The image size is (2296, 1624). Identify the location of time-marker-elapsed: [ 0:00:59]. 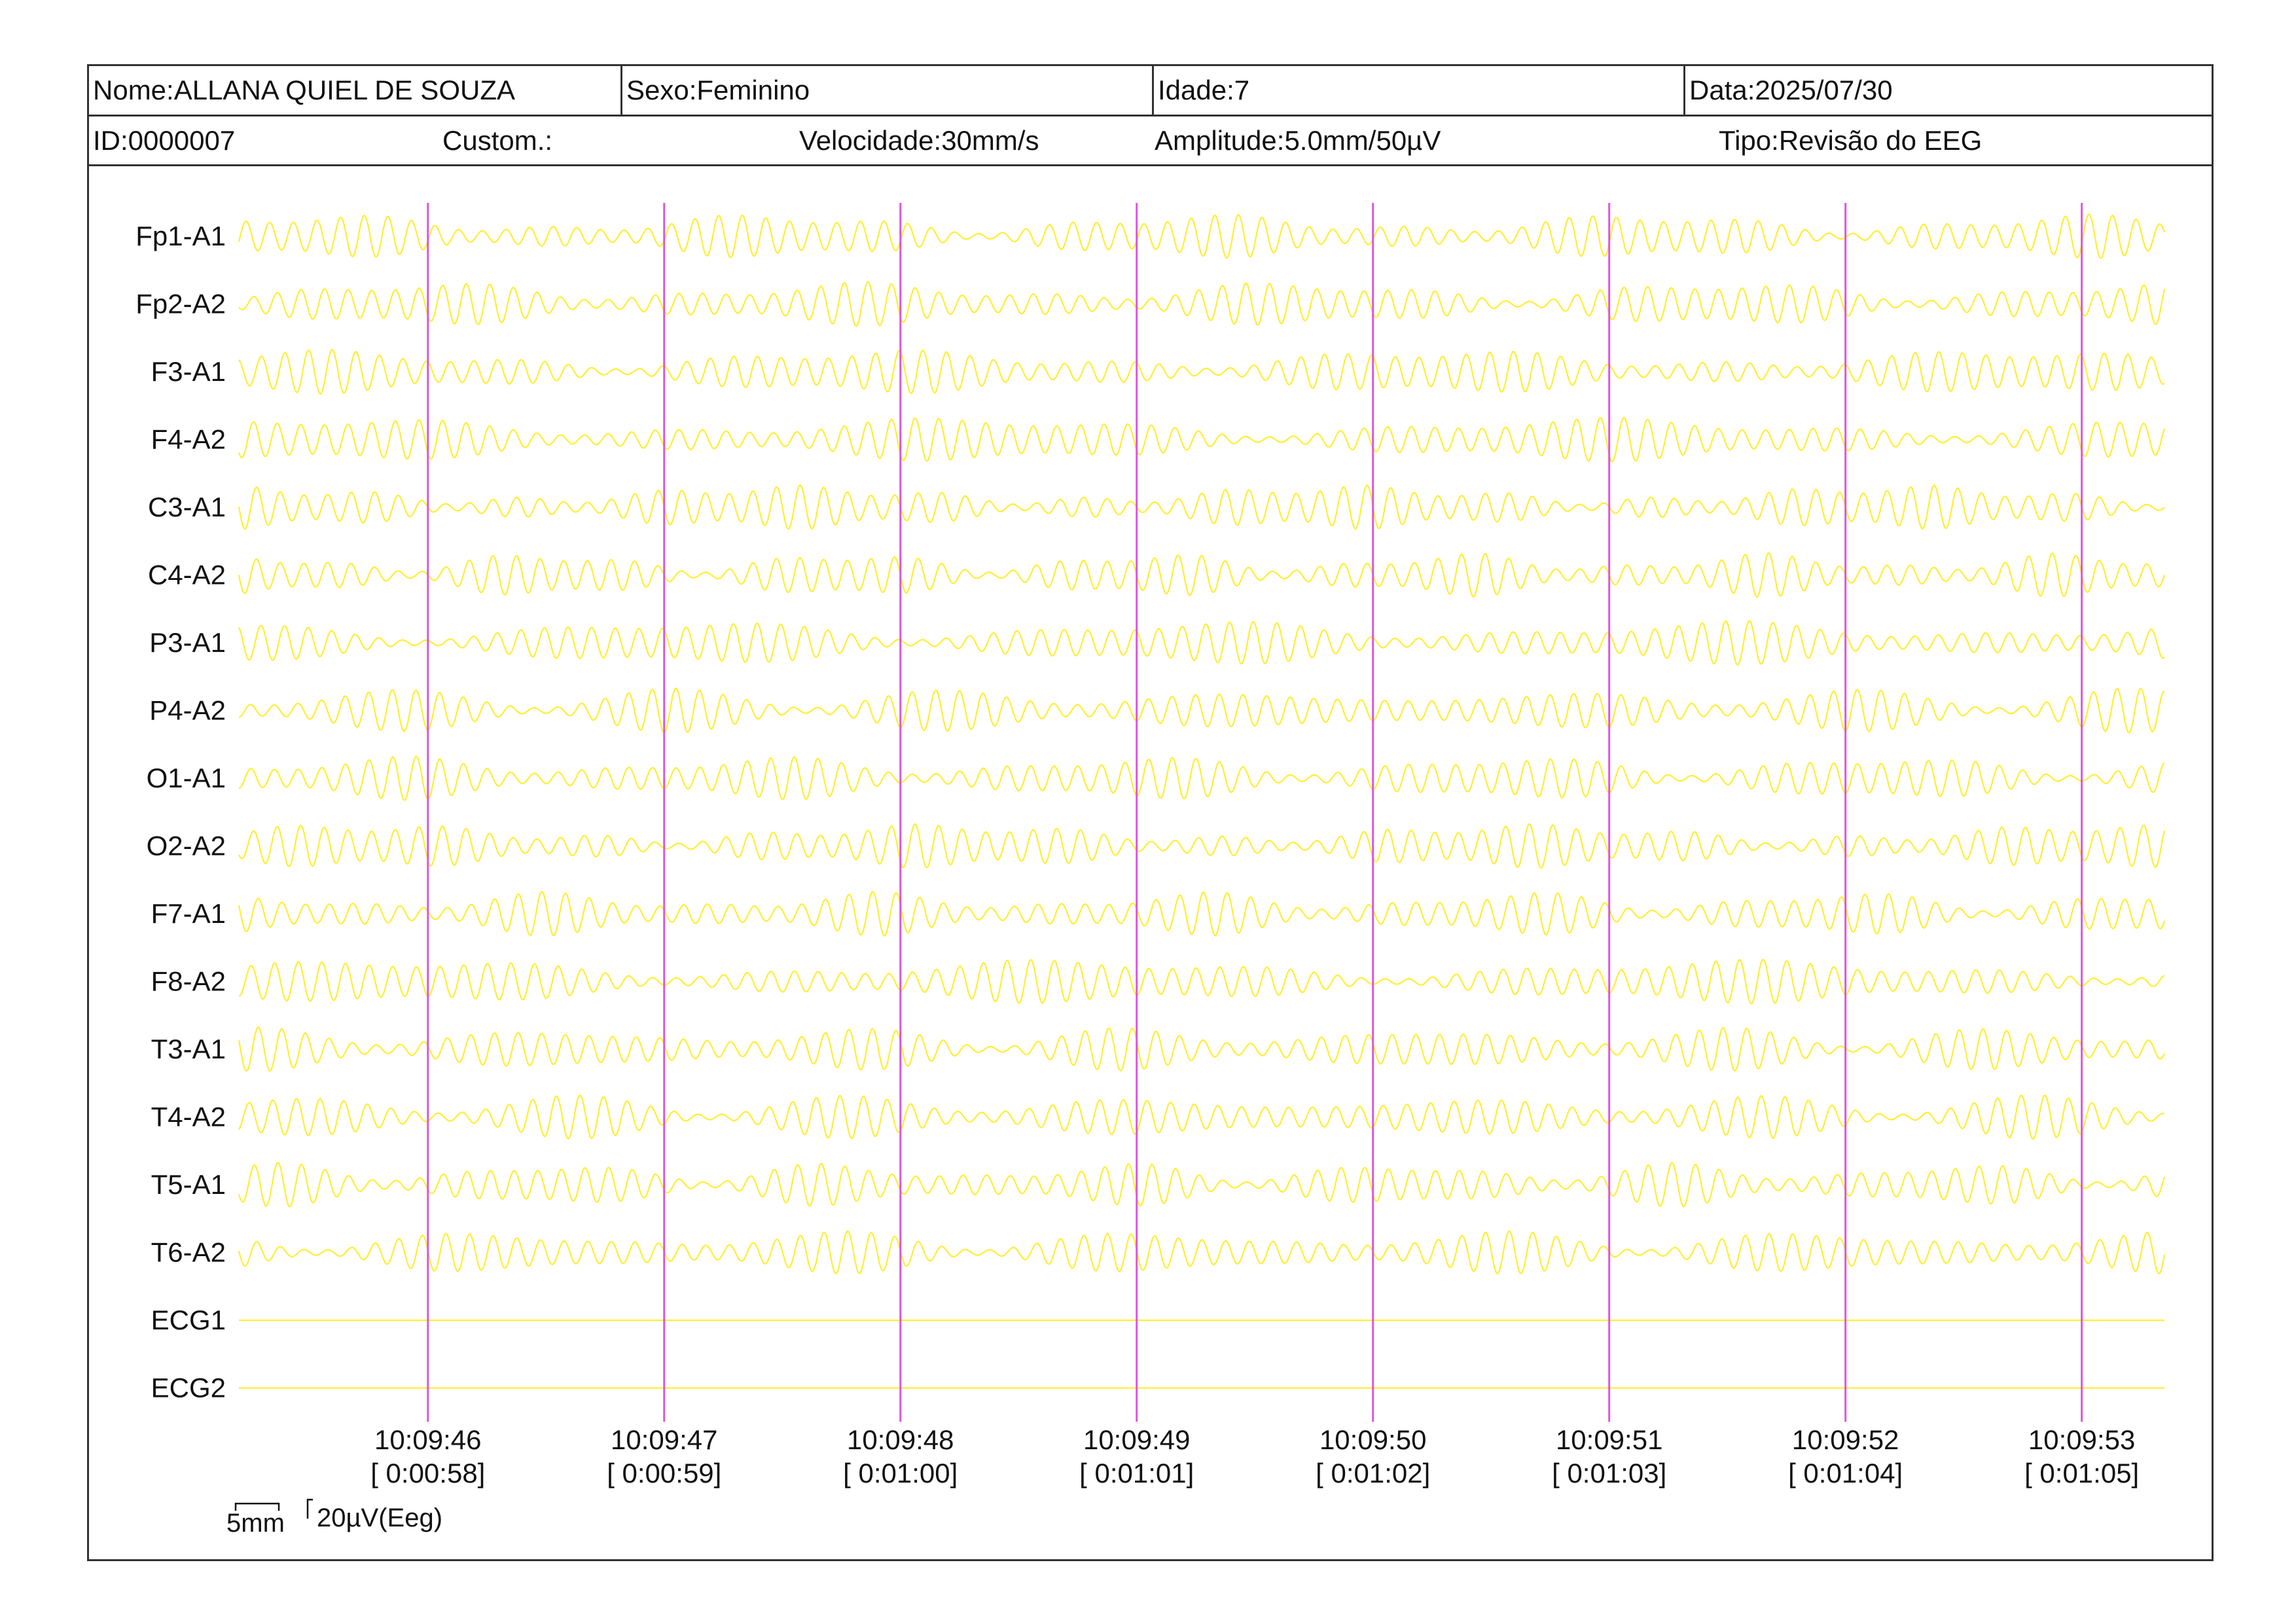
(664, 1473).